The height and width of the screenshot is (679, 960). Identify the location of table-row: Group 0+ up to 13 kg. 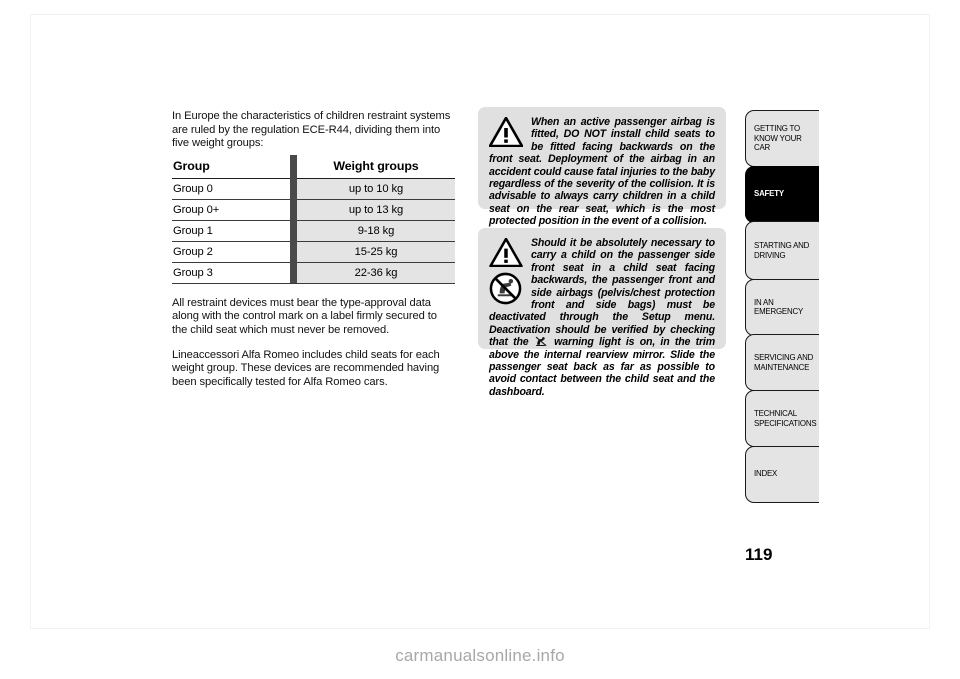
(313, 210).